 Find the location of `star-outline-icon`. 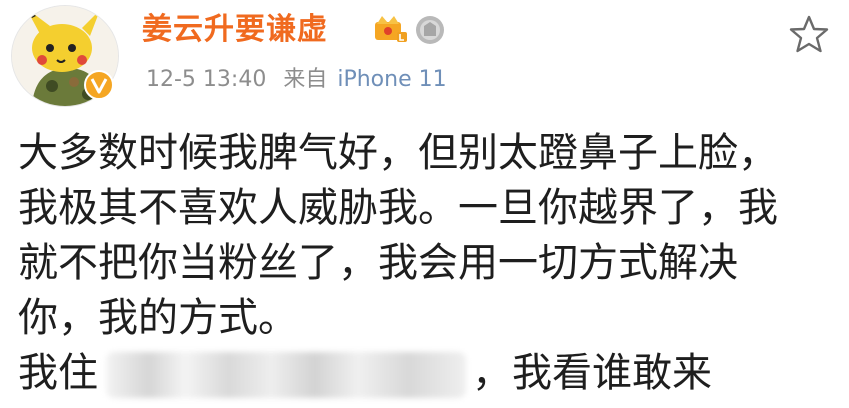

star-outline-icon is located at coordinates (809, 34).